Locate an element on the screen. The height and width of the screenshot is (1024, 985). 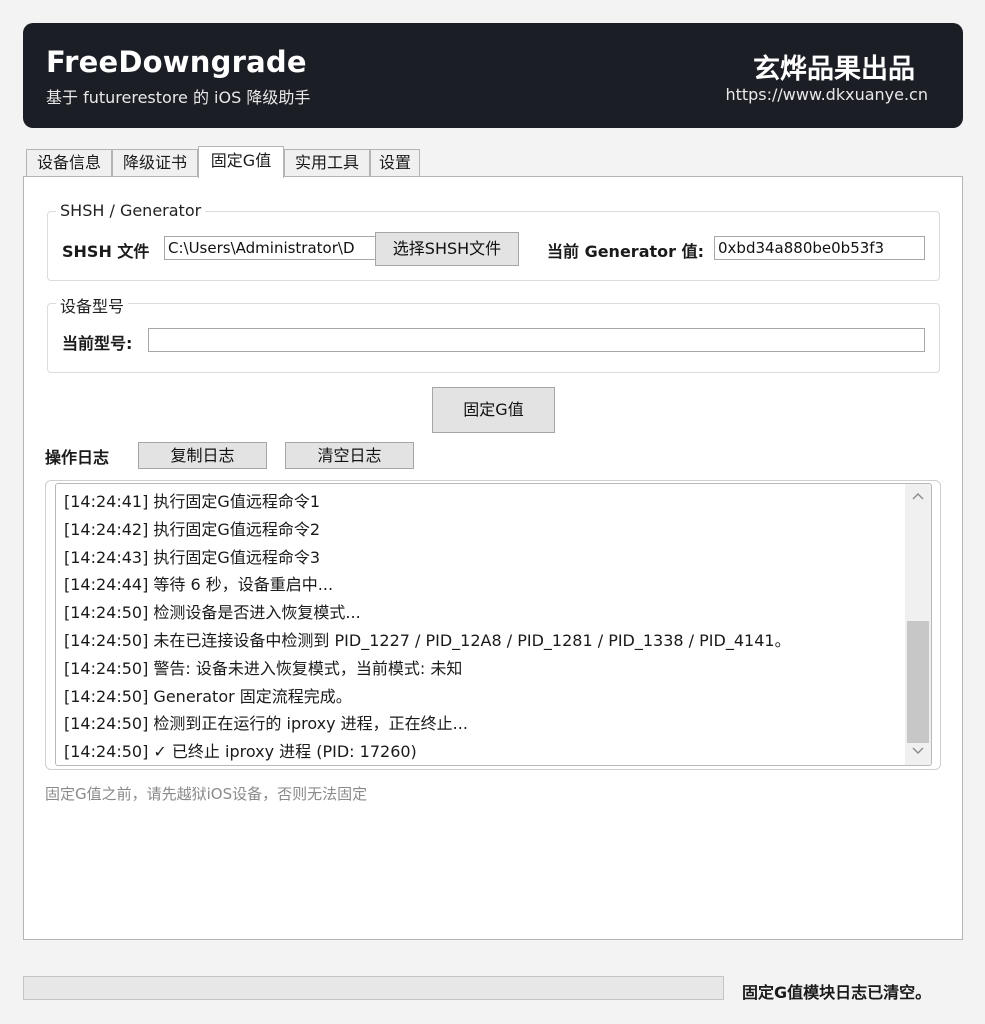
tab-downgrade-cert: 降级证书 is located at coordinates (155, 163).